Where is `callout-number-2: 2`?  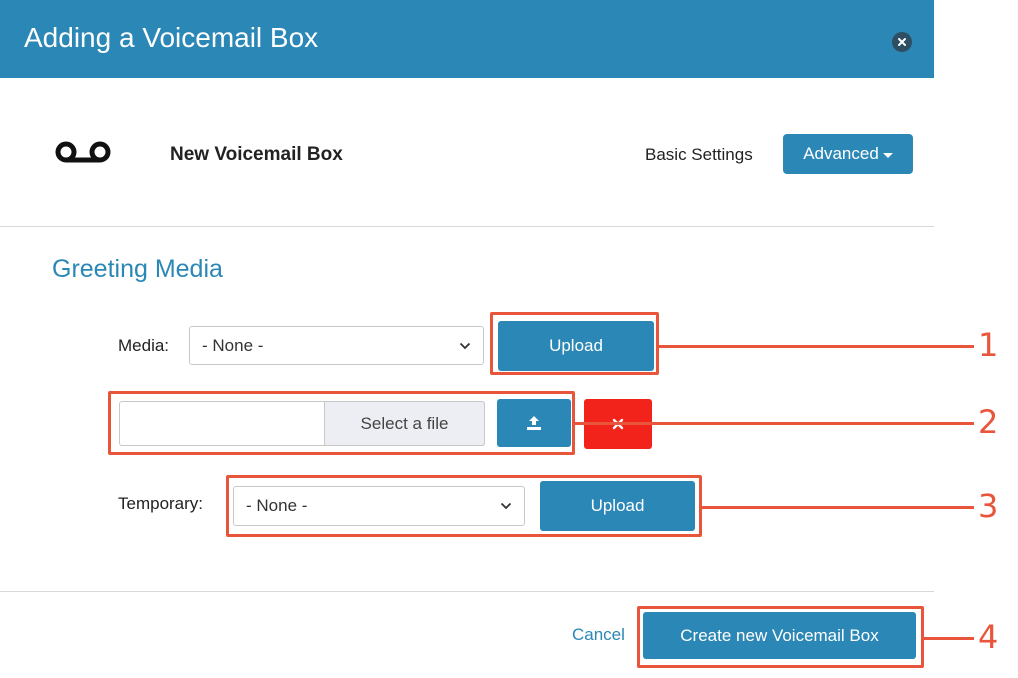 callout-number-2: 2 is located at coordinates (988, 422).